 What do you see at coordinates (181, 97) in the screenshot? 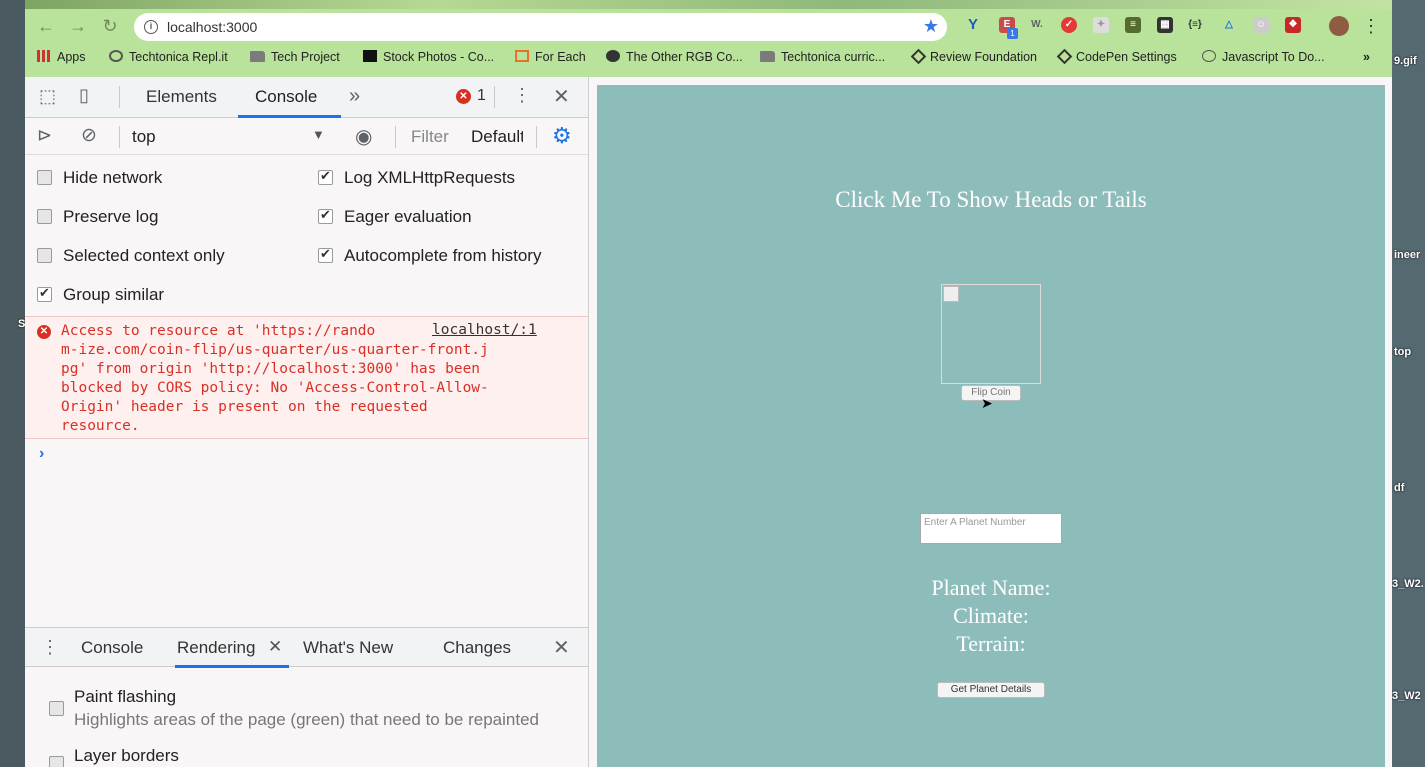
I see `tab-elements: Elements` at bounding box center [181, 97].